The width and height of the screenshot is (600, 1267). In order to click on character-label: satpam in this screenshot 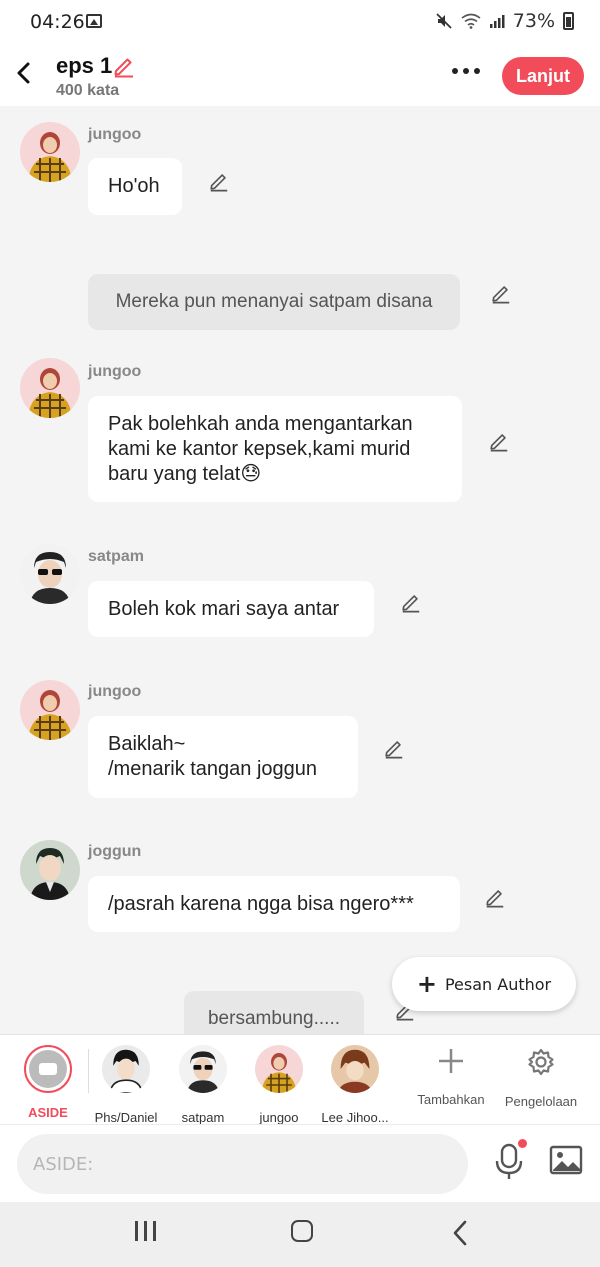, I will do `click(203, 1117)`.